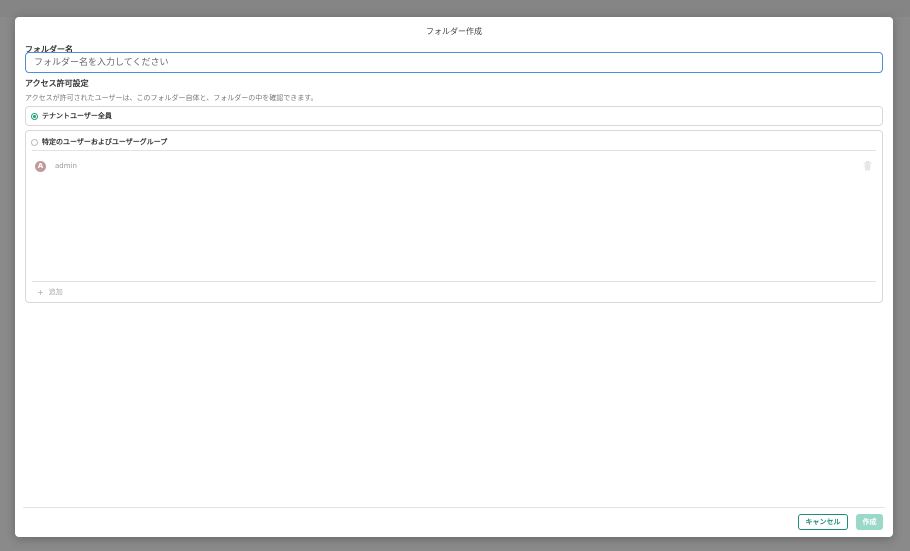  I want to click on add-user-button: + 追加, so click(50, 292).